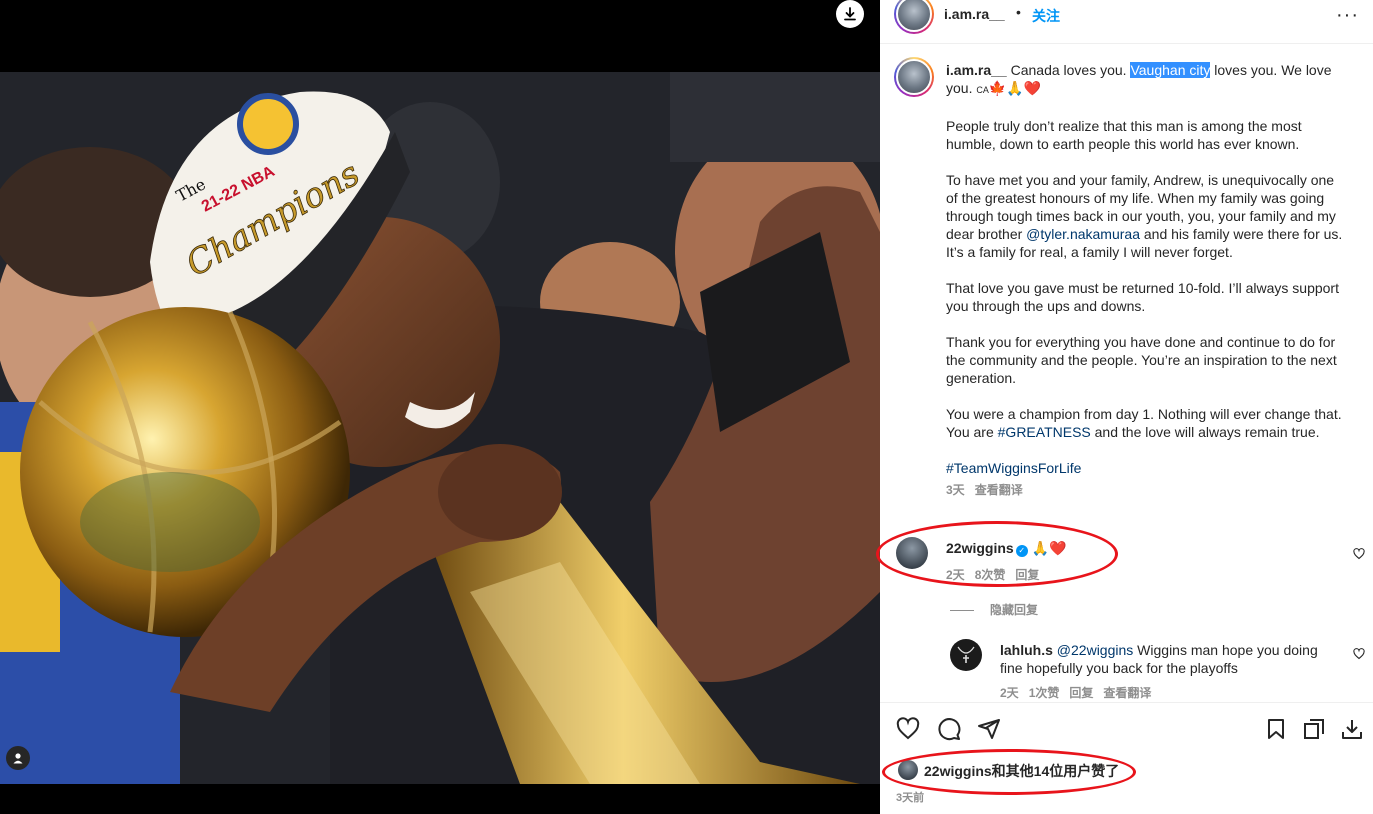 The image size is (1373, 814). What do you see at coordinates (980, 548) in the screenshot?
I see `comment-username: 22wiggins` at bounding box center [980, 548].